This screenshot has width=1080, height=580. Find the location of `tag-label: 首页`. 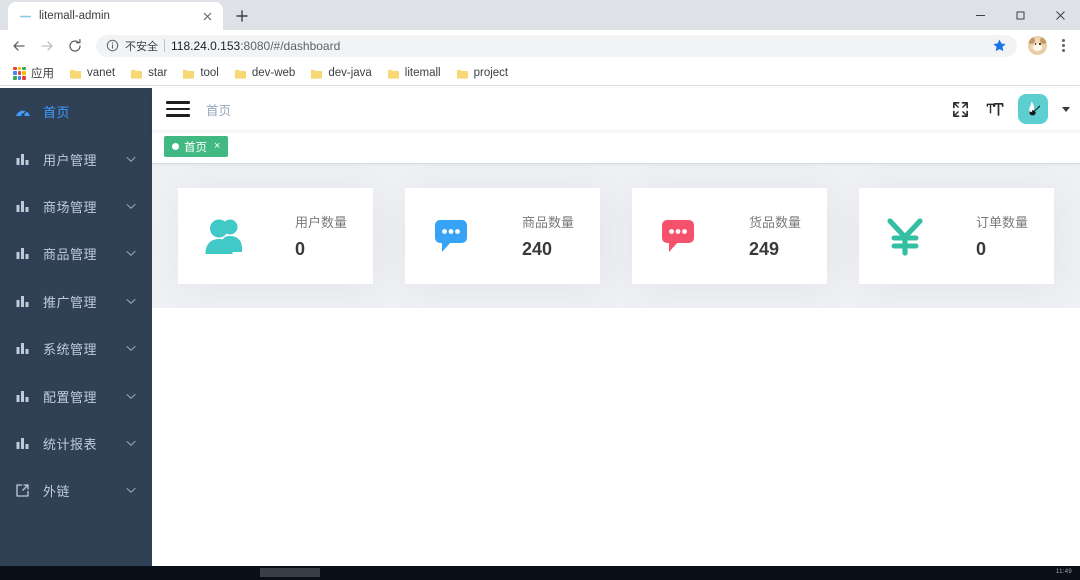

tag-label: 首页 is located at coordinates (195, 147).